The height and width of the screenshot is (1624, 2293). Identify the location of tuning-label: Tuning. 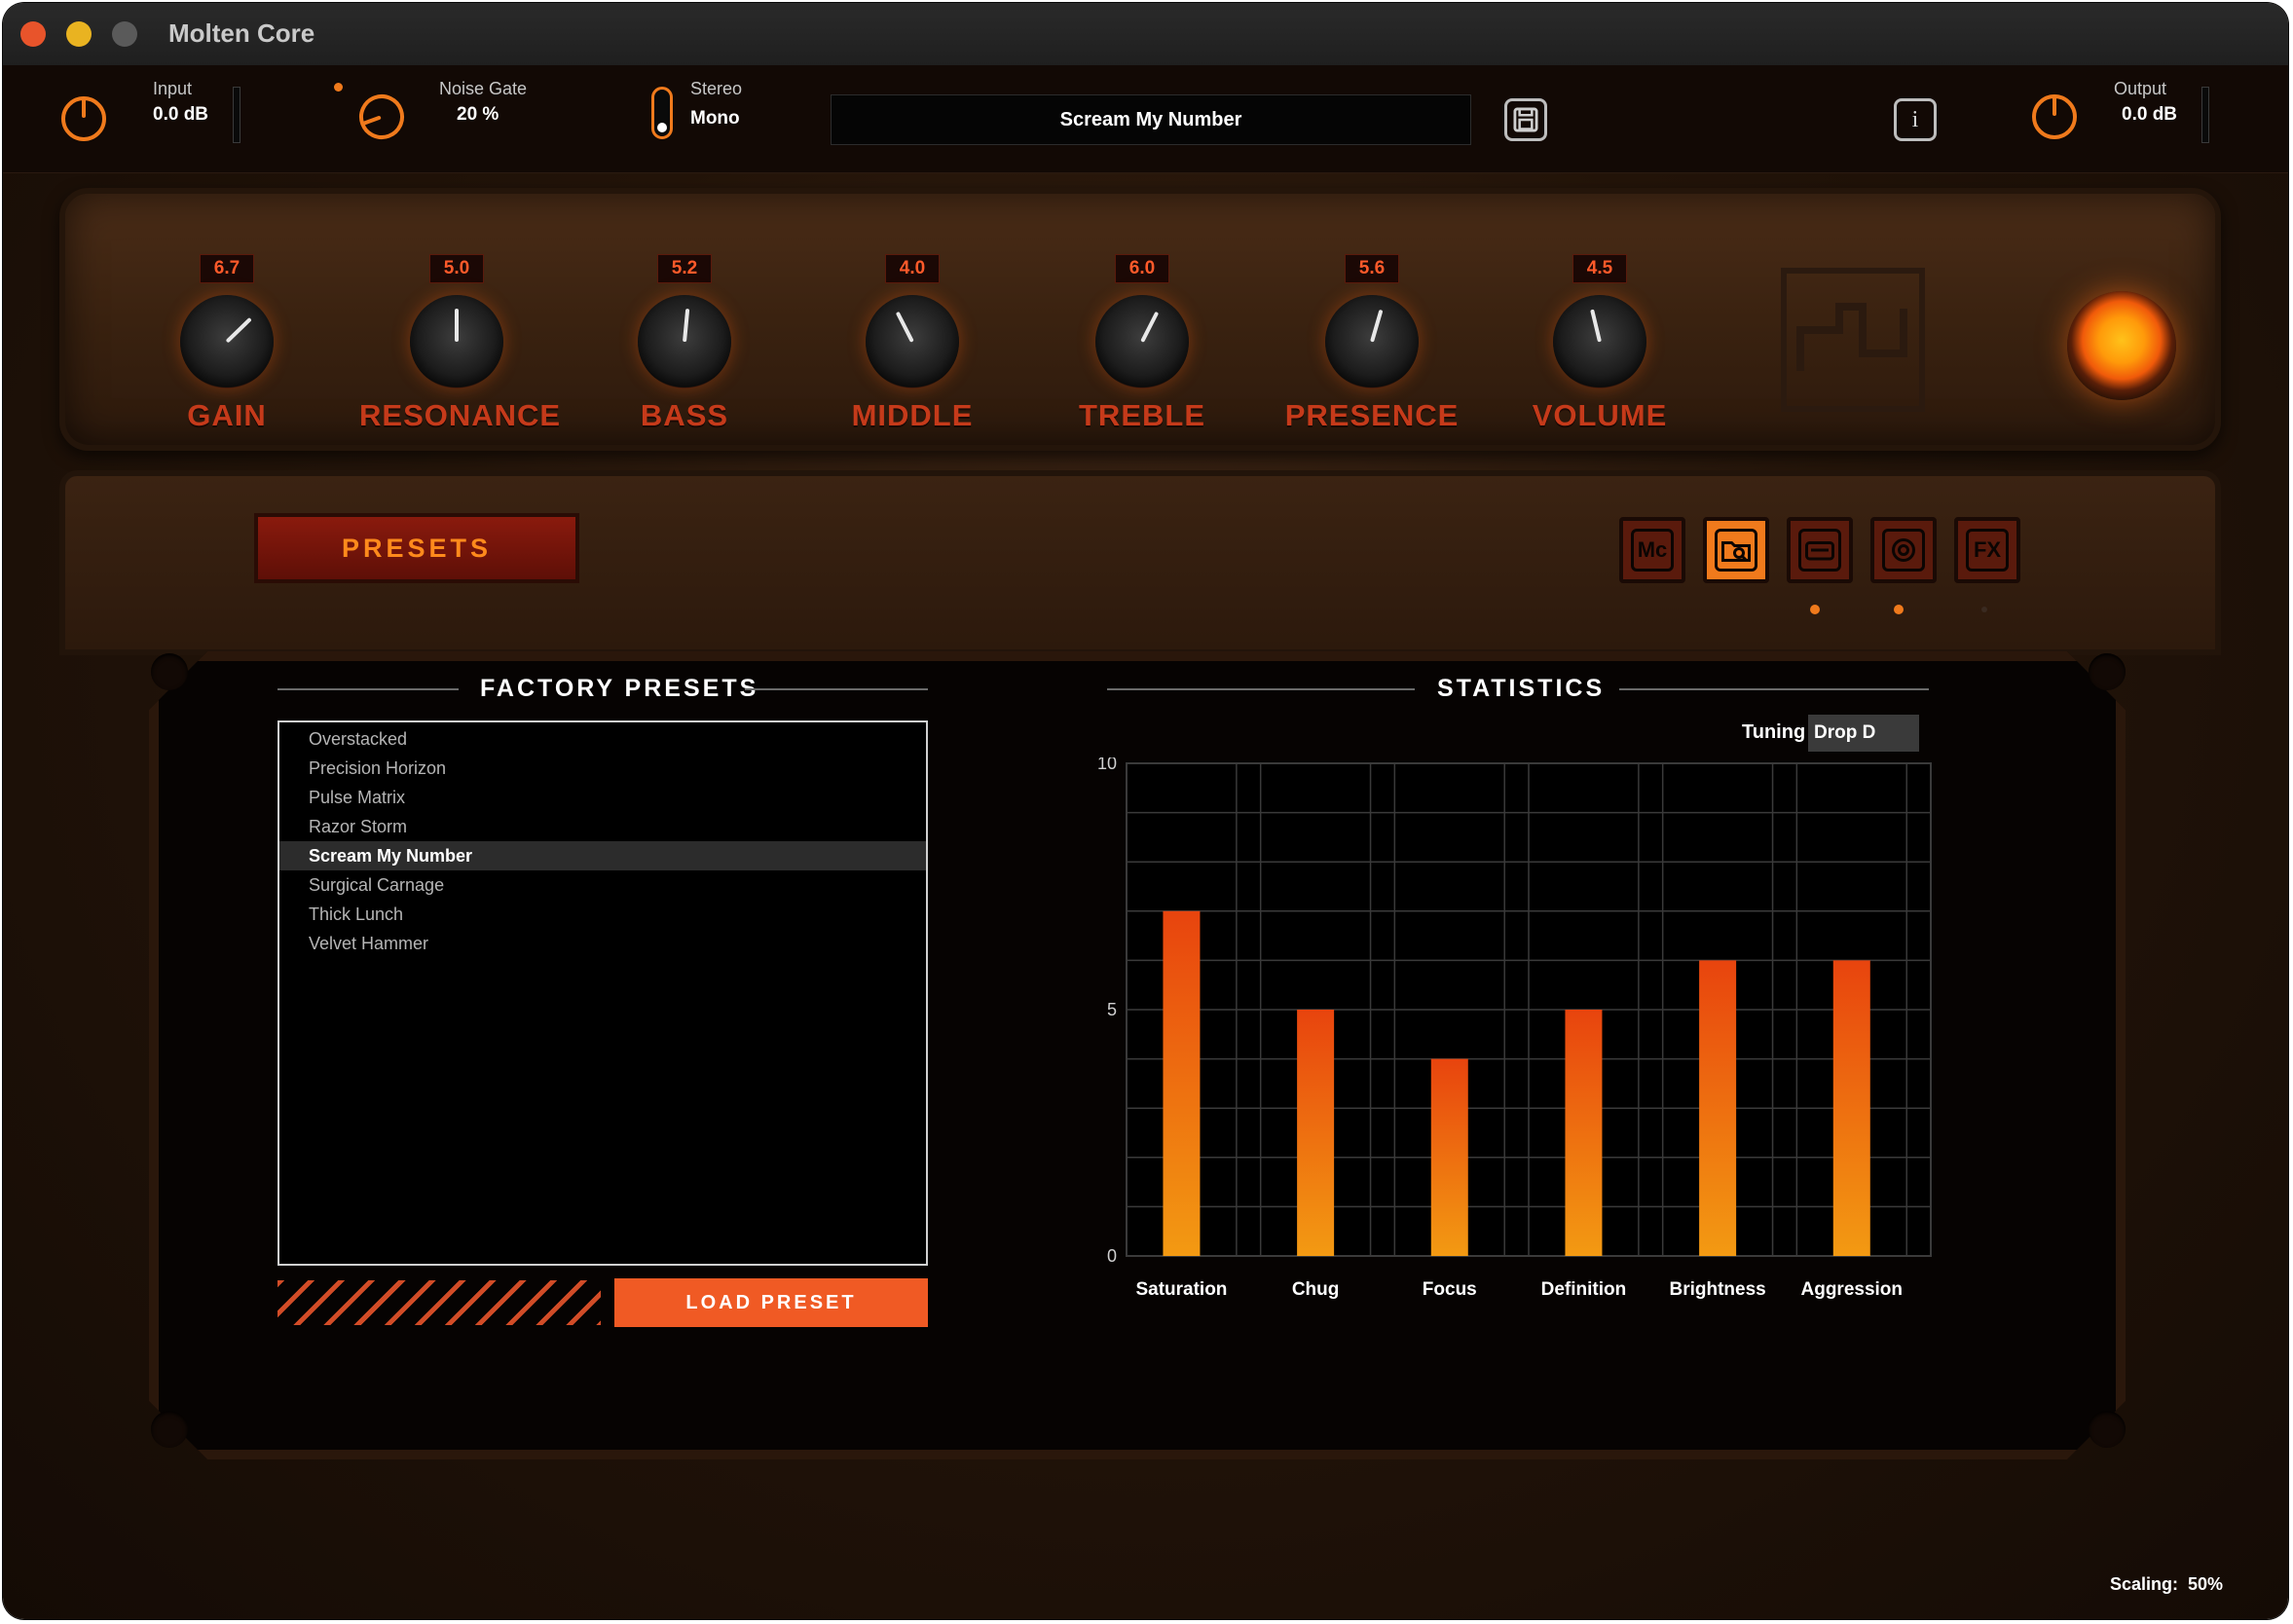
(1774, 732).